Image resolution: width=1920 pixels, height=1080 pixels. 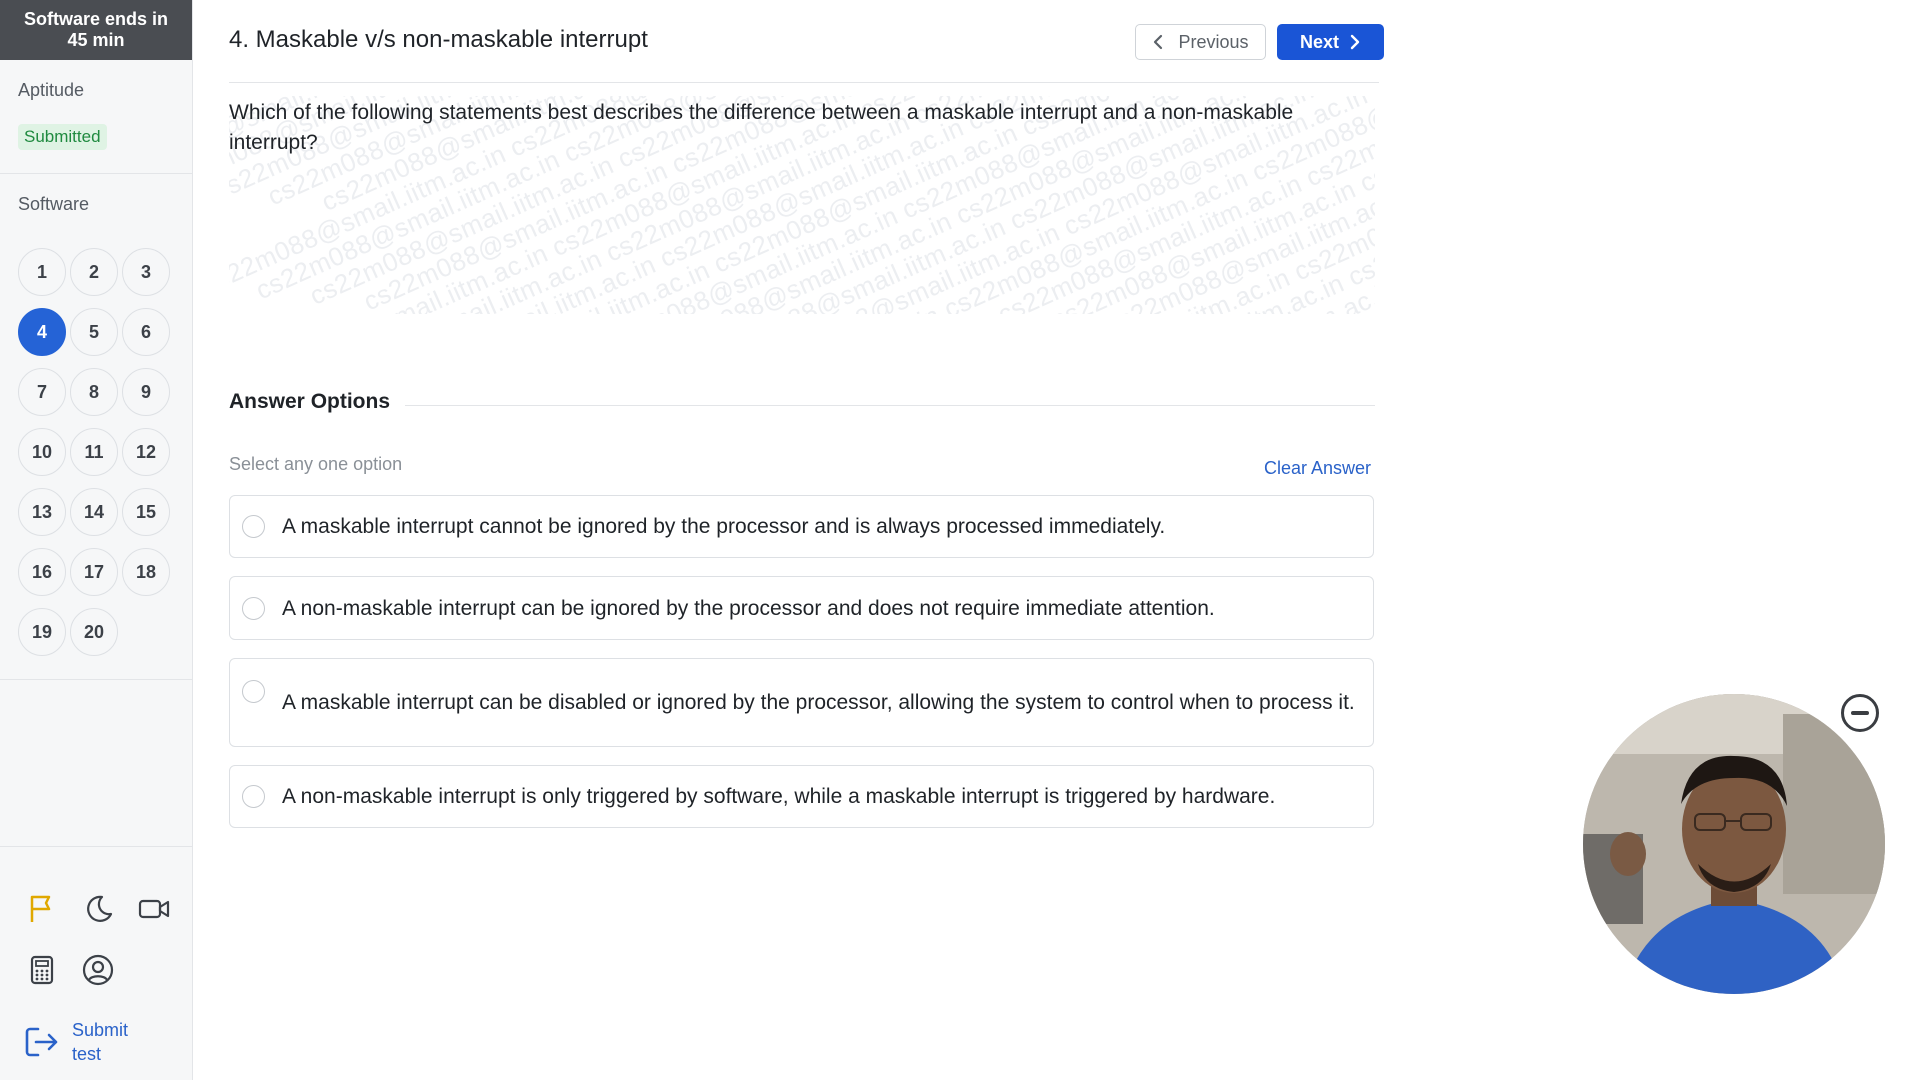 I want to click on question-nav-18: 18, so click(x=146, y=572).